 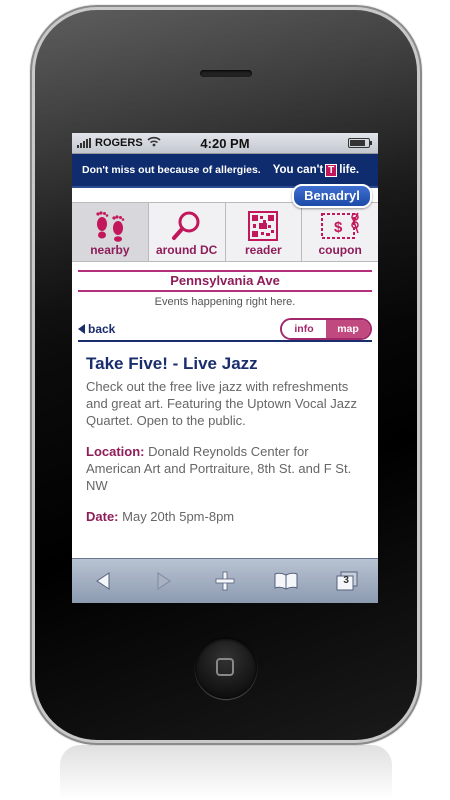 I want to click on battery-icon, so click(x=360, y=143).